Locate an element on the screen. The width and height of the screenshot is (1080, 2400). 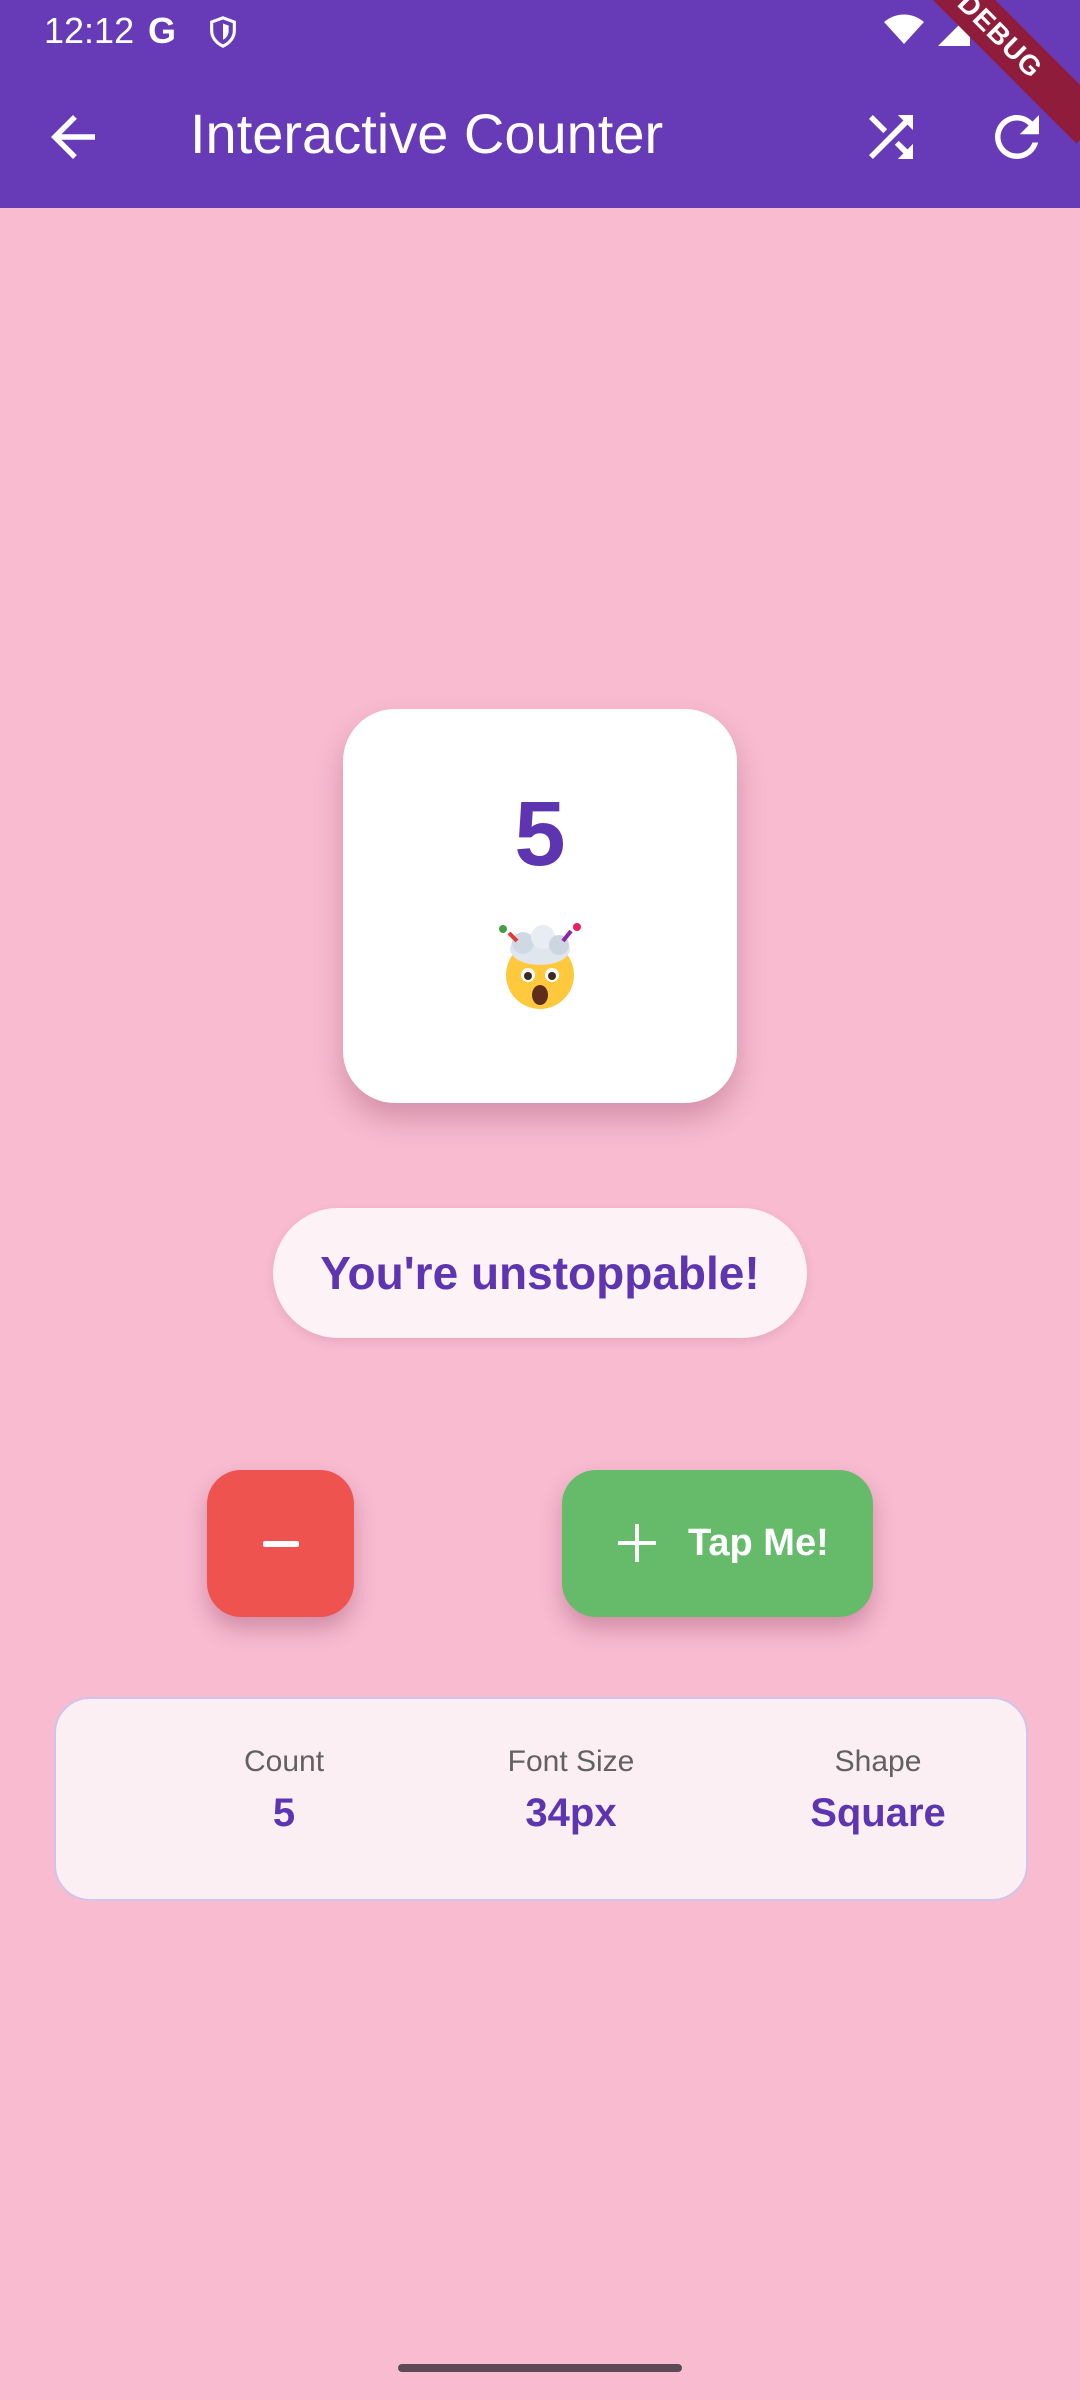
increment-button: Tap Me! is located at coordinates (717, 1543).